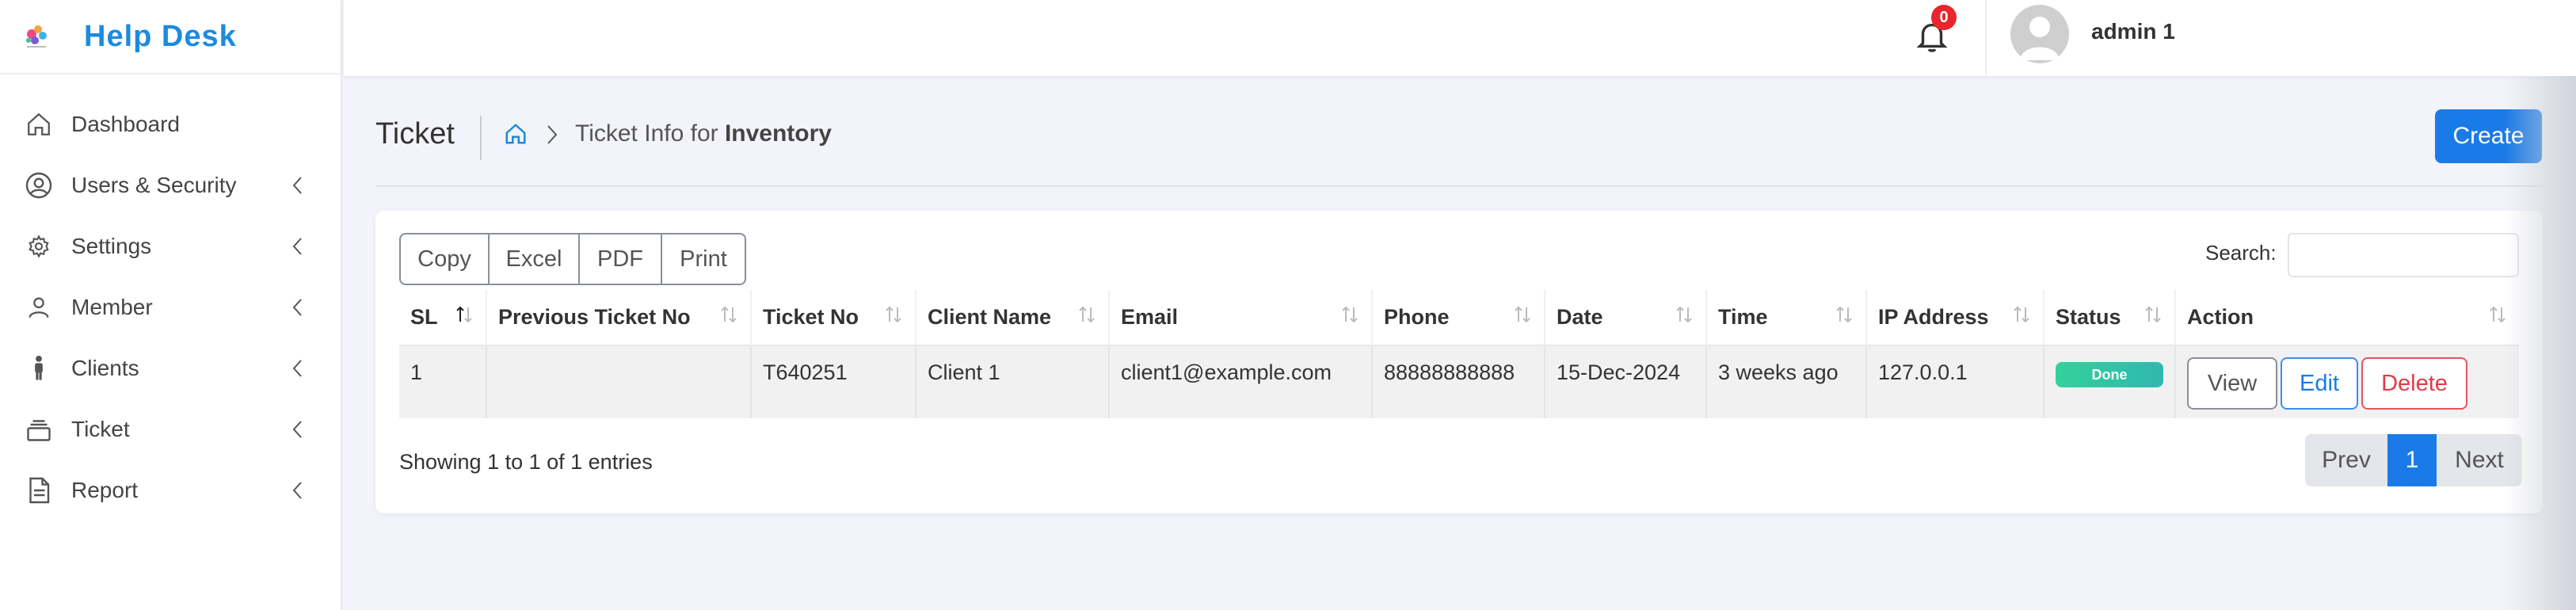  I want to click on cell-time: 3 weeks ago, so click(1785, 382).